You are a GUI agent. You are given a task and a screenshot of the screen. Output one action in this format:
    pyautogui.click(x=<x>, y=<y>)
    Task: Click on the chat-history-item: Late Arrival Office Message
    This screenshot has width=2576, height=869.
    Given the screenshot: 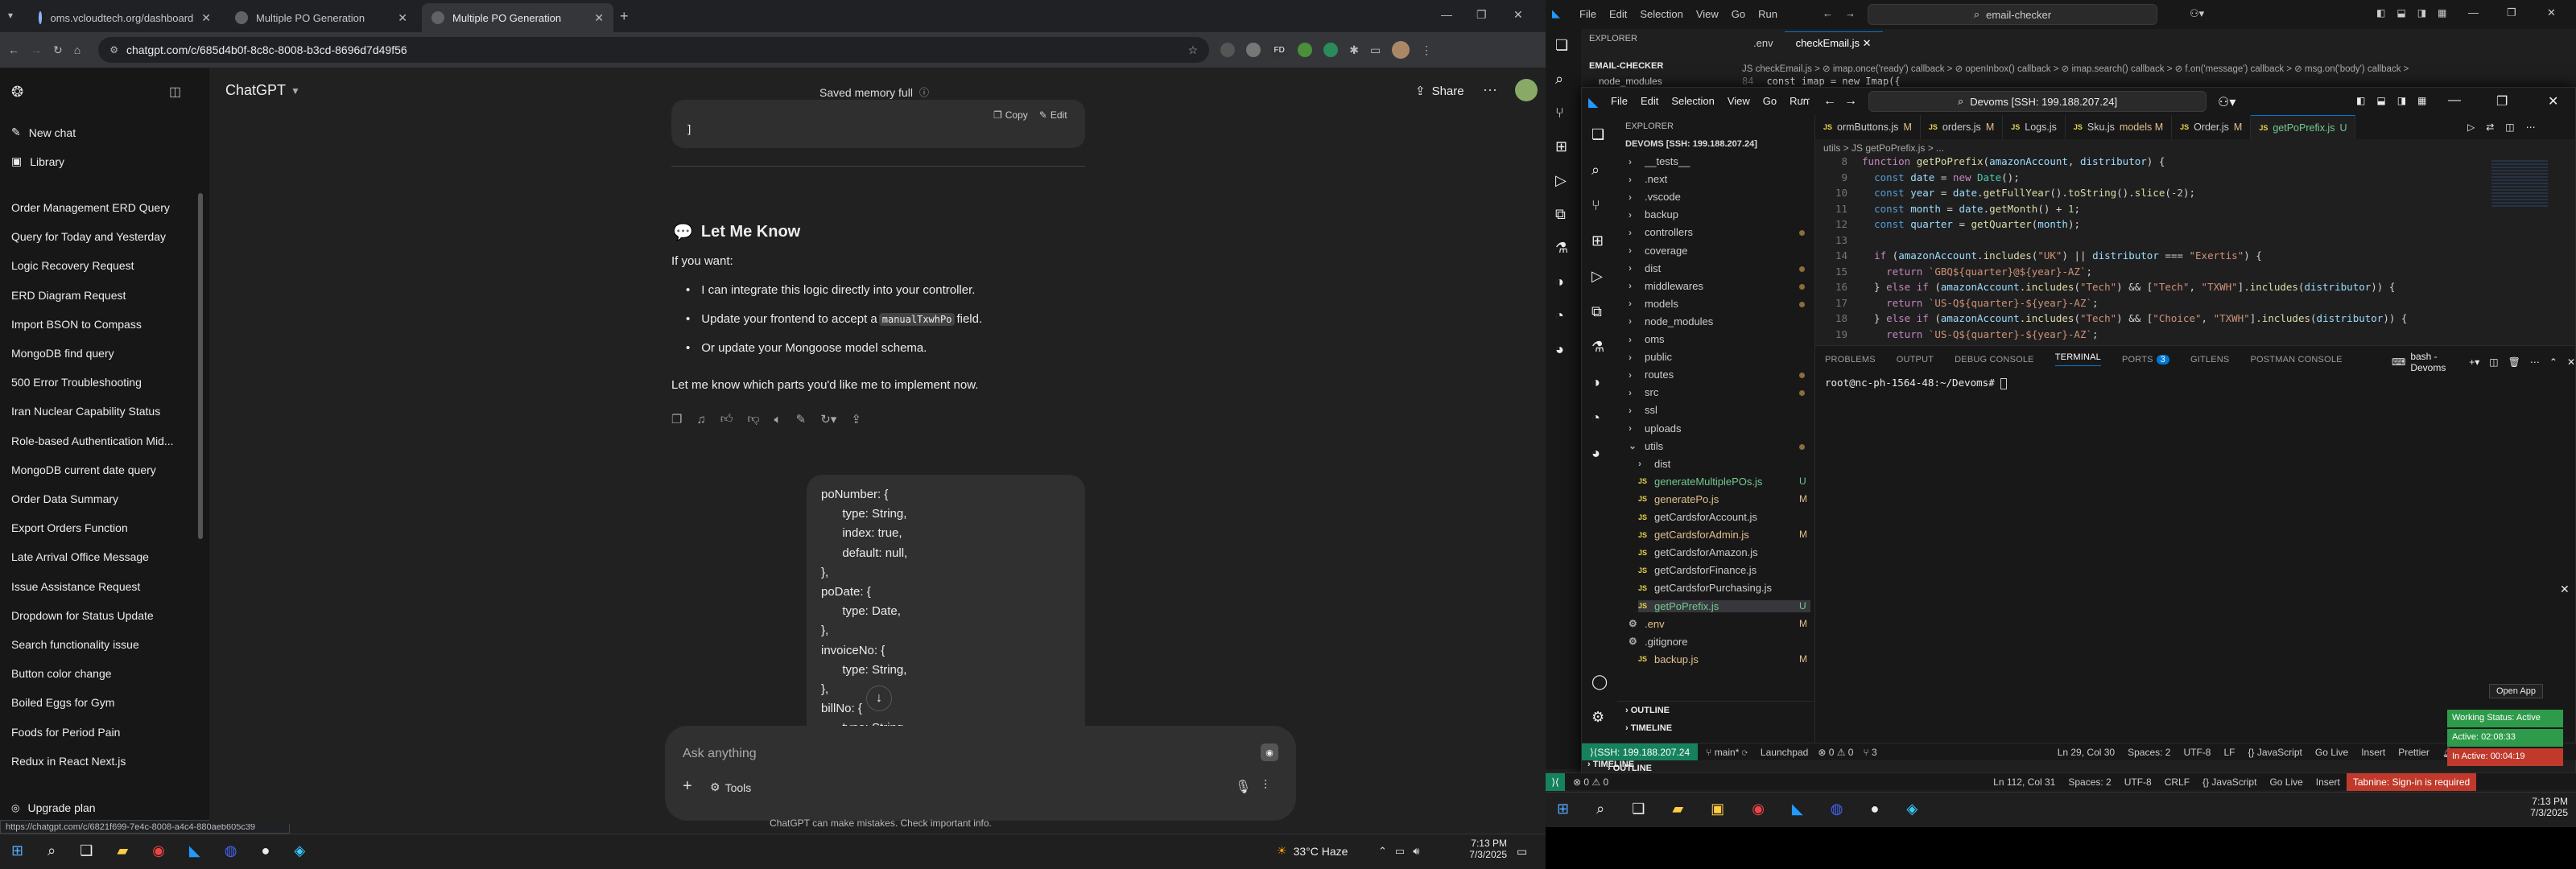 What is the action you would take?
    pyautogui.click(x=80, y=556)
    